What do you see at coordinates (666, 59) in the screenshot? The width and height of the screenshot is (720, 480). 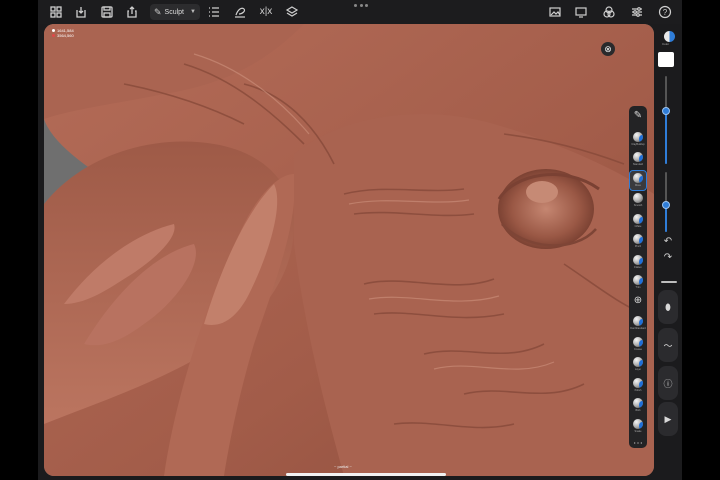 I see `color-swatch` at bounding box center [666, 59].